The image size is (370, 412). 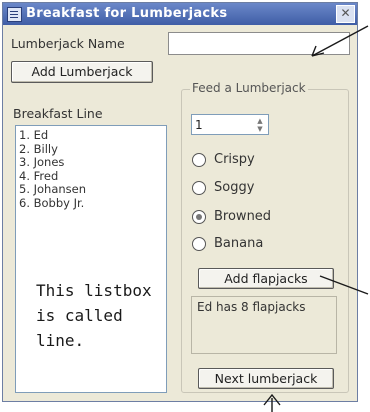 I want to click on arrow-to-add-flapjacks, so click(x=344, y=285).